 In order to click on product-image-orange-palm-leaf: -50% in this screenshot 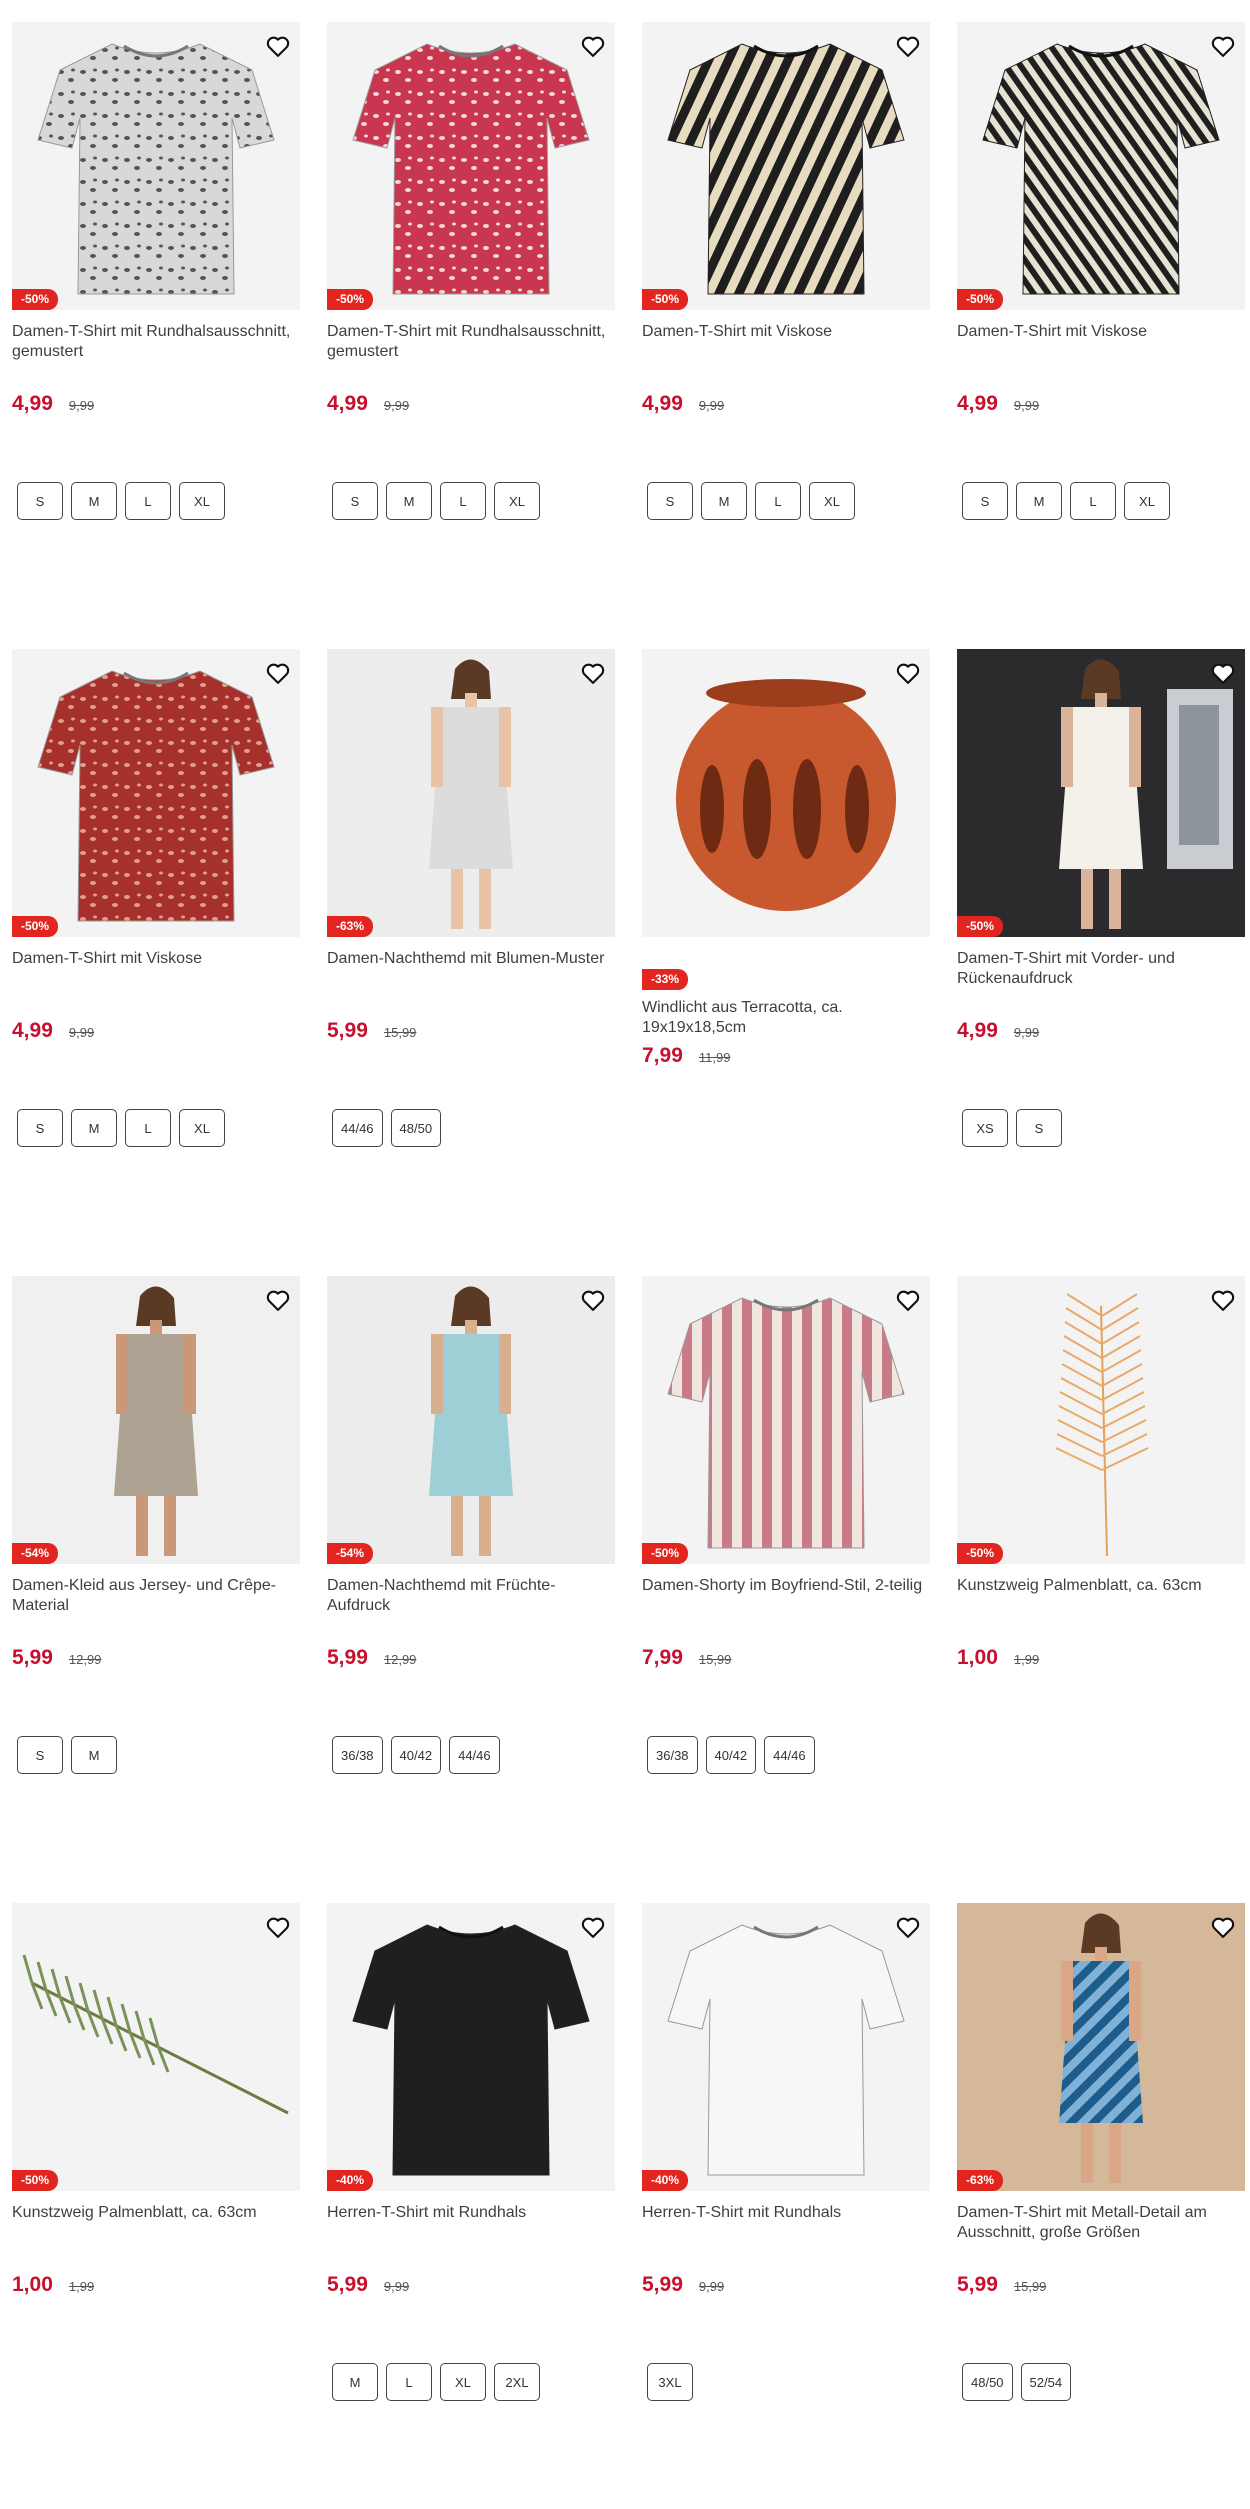, I will do `click(1101, 1420)`.